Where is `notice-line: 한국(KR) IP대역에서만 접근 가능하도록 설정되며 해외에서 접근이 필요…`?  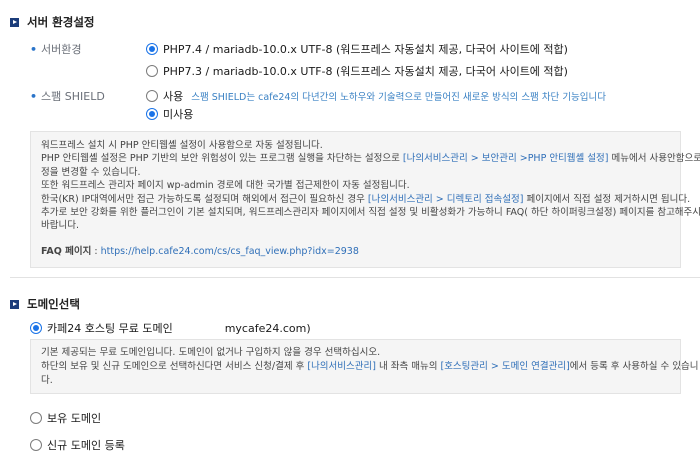
notice-line: 한국(KR) IP대역에서만 접근 가능하도록 설정되며 해외에서 접근이 필요… is located at coordinates (366, 199).